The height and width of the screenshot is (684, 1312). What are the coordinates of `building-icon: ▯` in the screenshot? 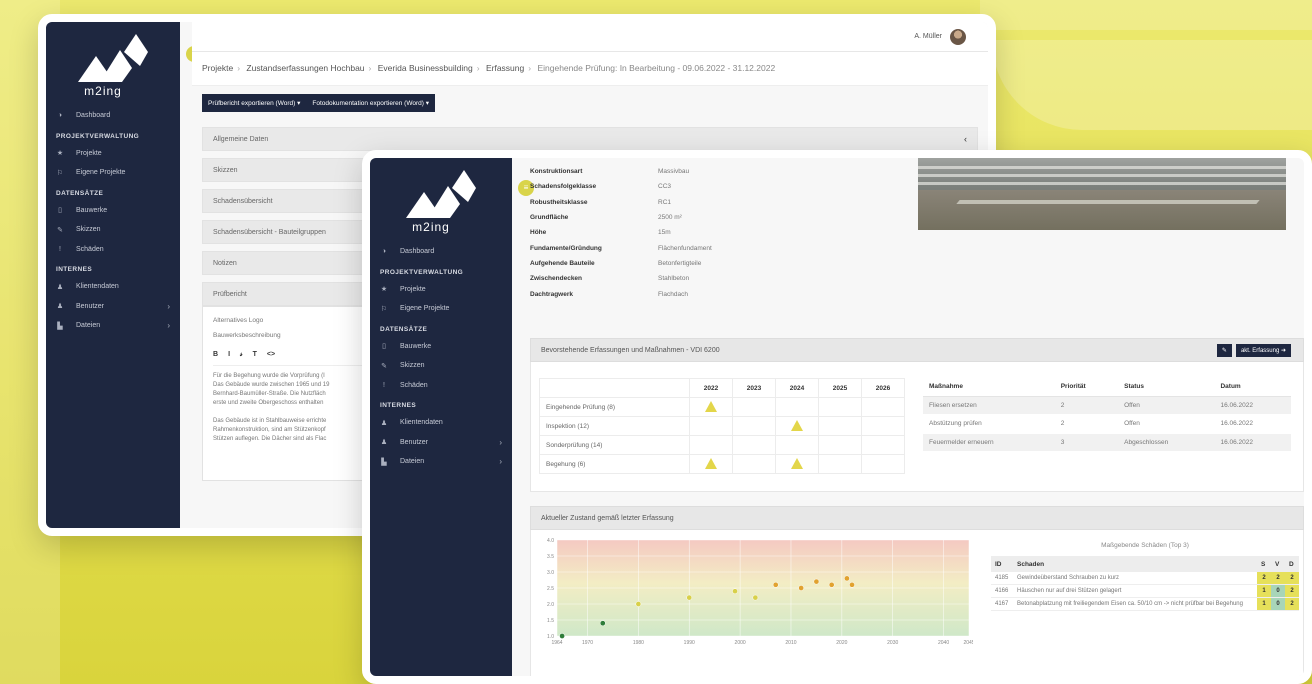 It's located at (384, 347).